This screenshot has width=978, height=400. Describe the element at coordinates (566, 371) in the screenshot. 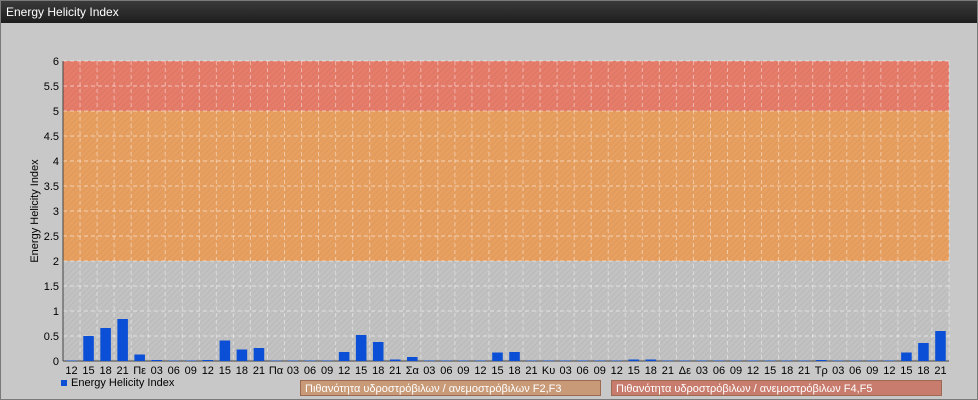

I see `x-tick-label-29: 03` at that location.